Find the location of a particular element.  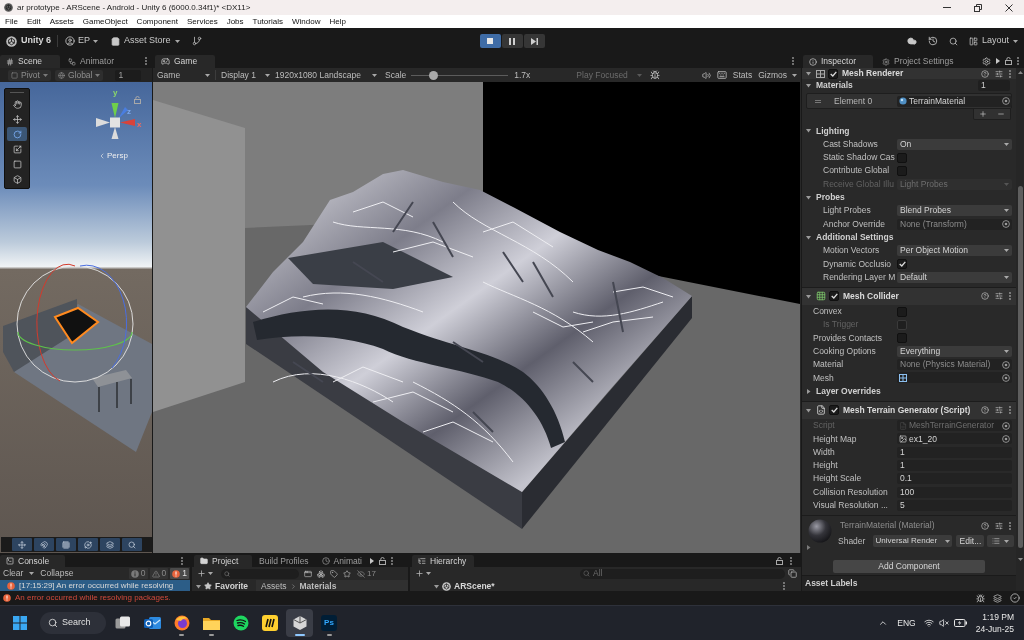

add-component-button: Add Component is located at coordinates (909, 566).